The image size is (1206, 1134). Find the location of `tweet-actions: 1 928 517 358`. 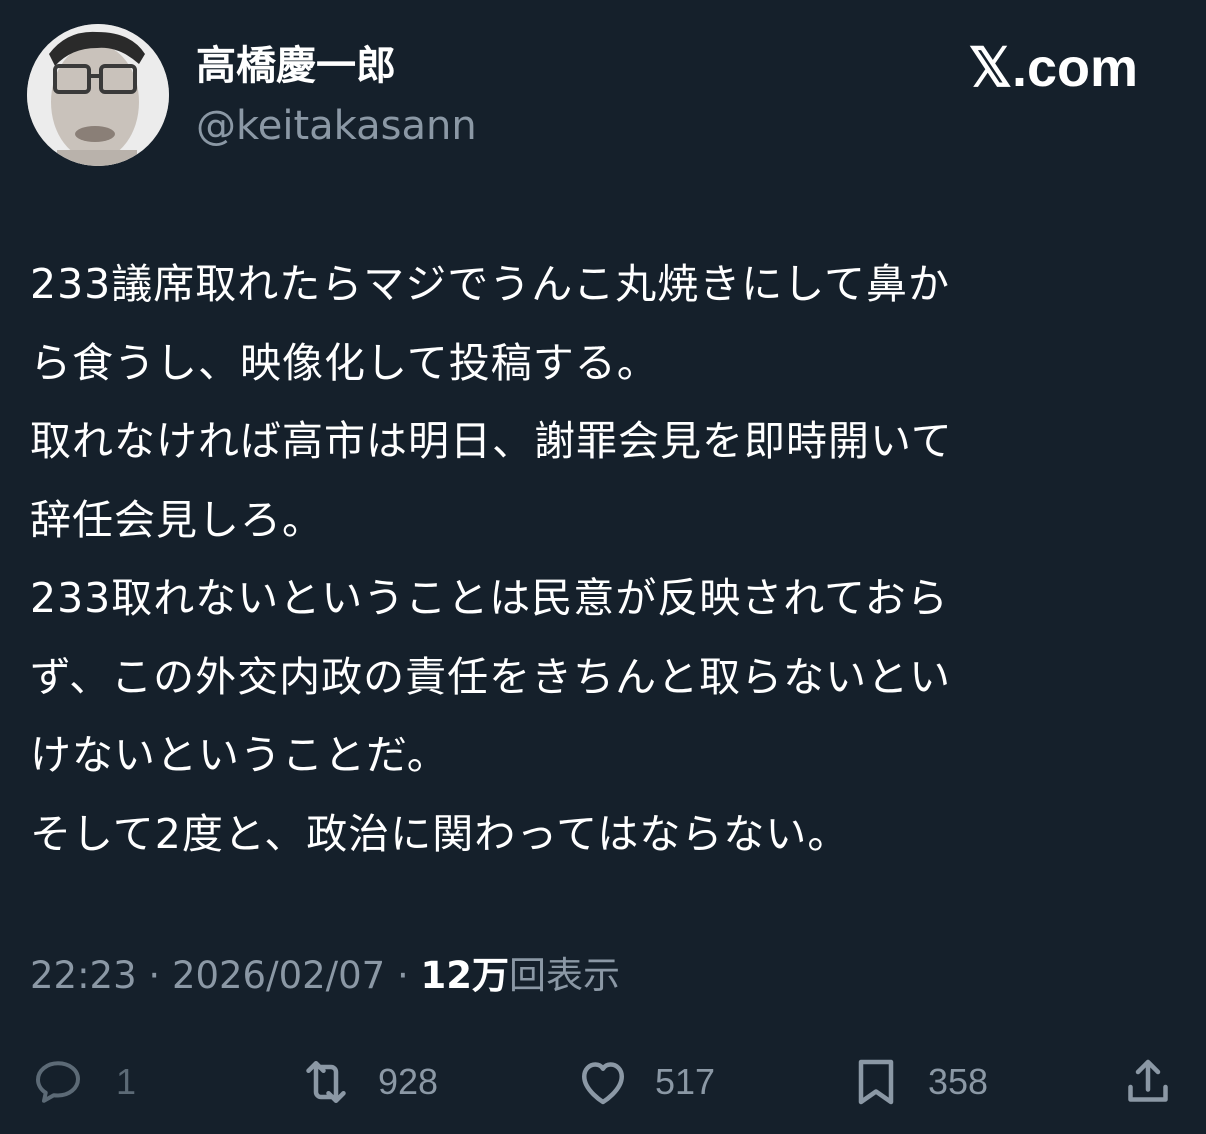

tweet-actions: 1 928 517 358 is located at coordinates (603, 1082).